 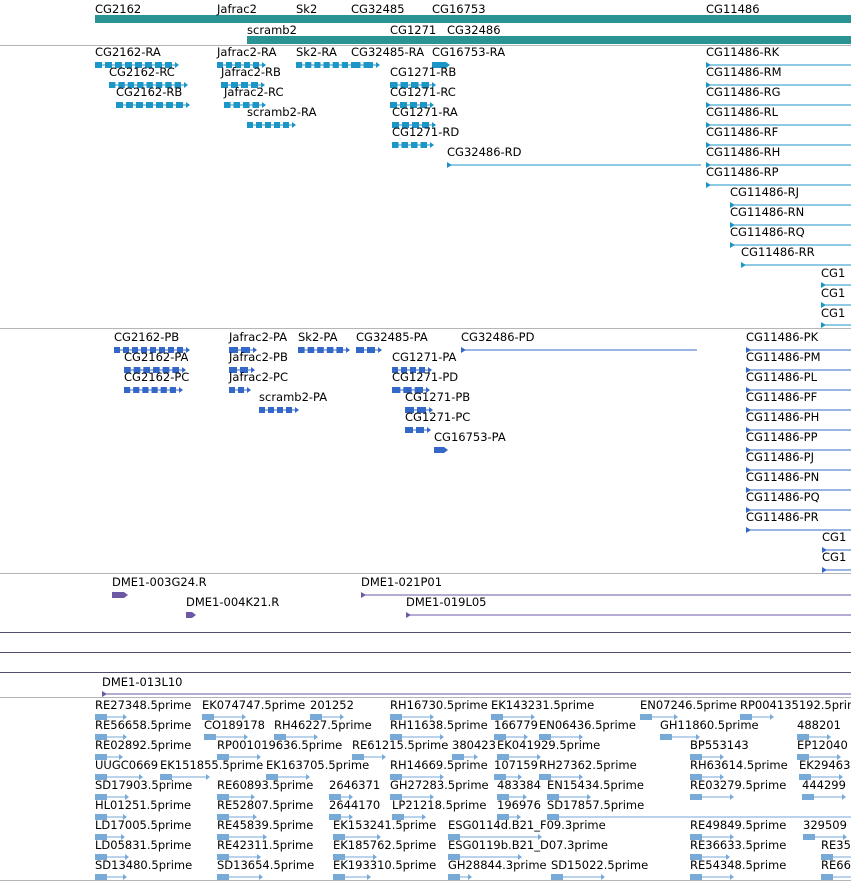 What do you see at coordinates (474, 745) in the screenshot?
I see `est-label-380423: 380423` at bounding box center [474, 745].